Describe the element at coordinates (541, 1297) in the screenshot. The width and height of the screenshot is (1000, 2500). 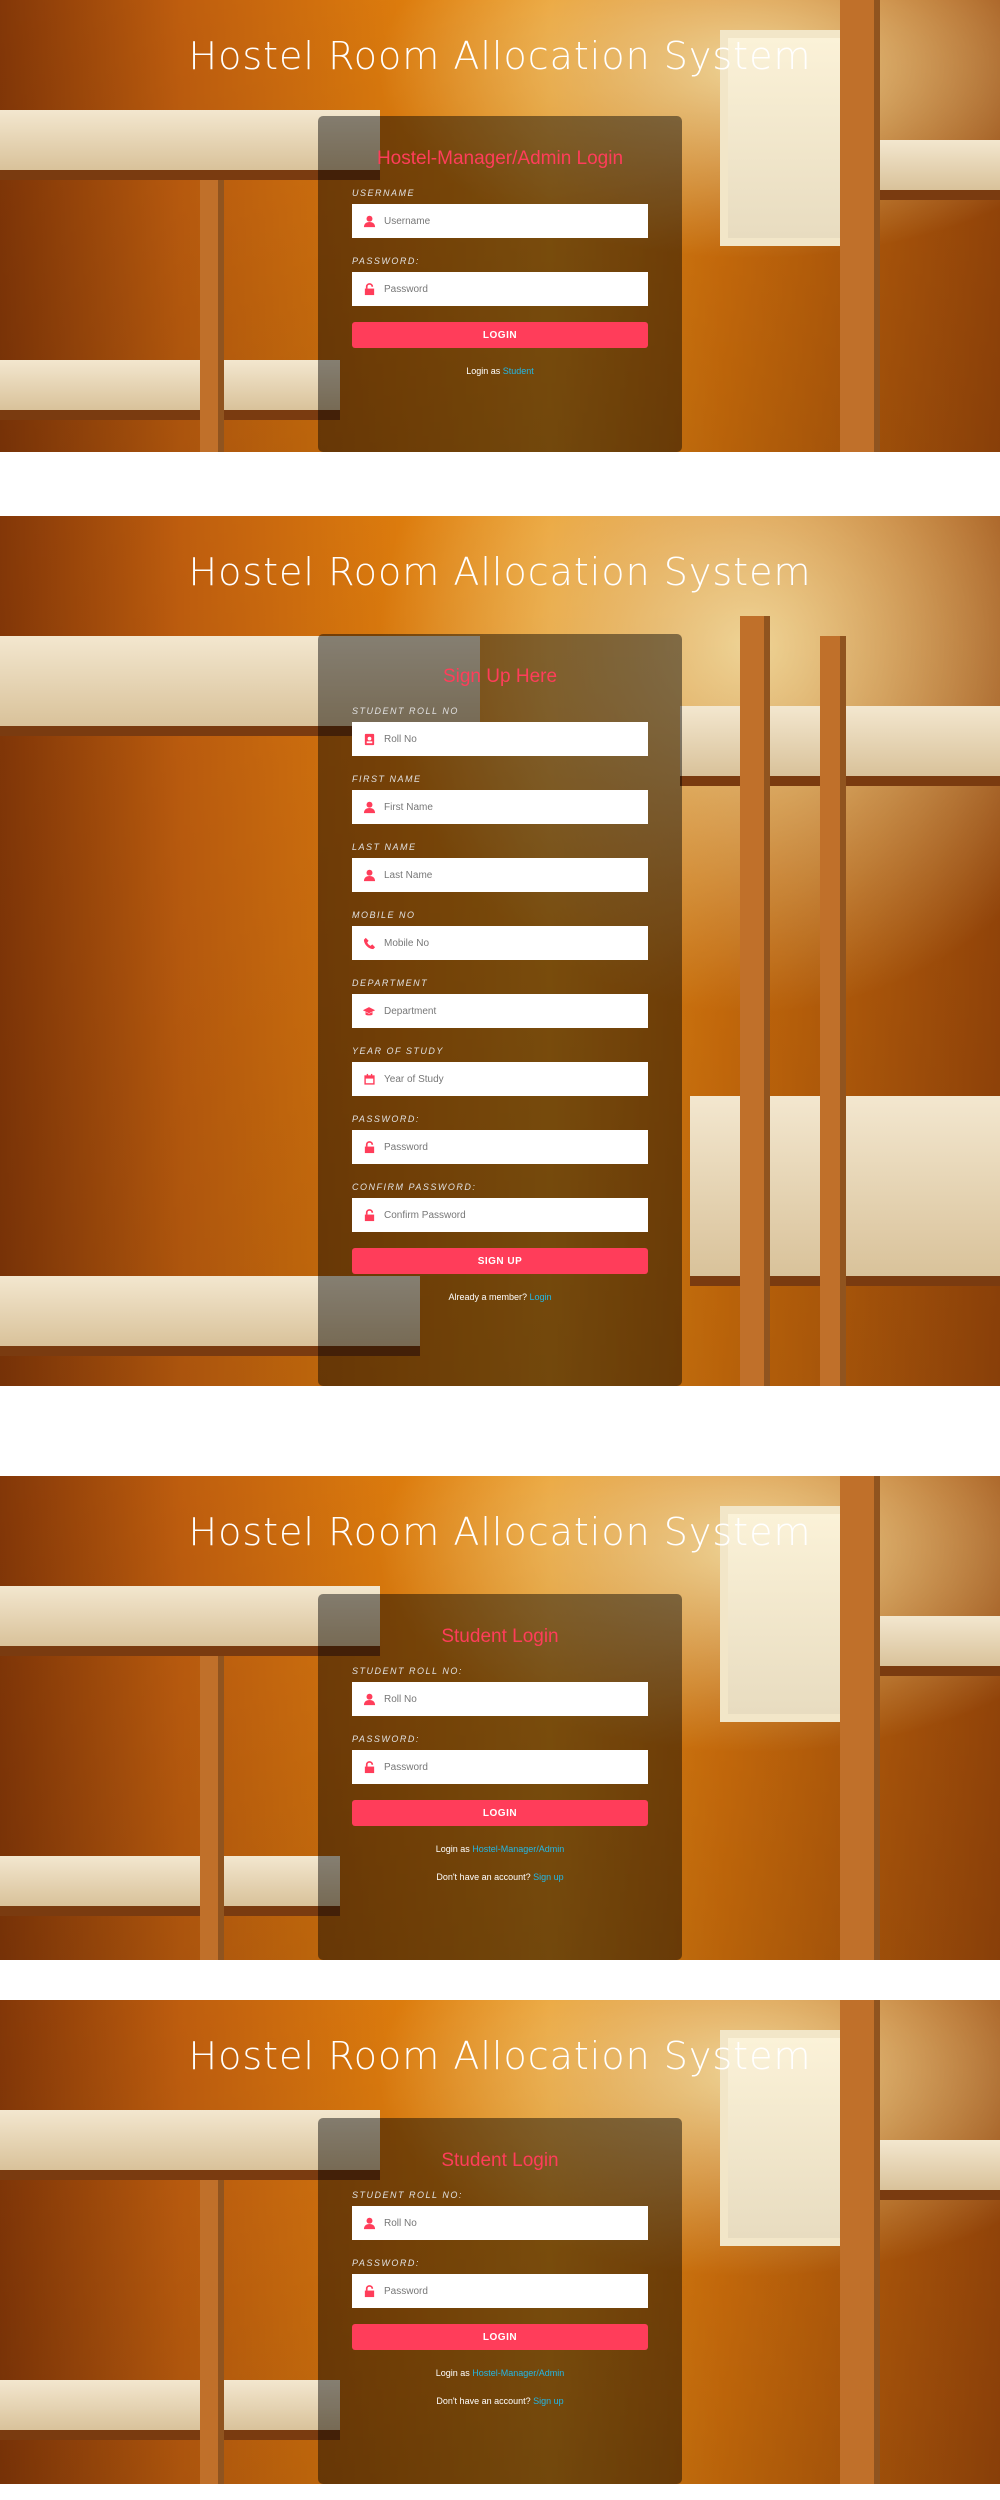
I see `login-link: Login` at that location.